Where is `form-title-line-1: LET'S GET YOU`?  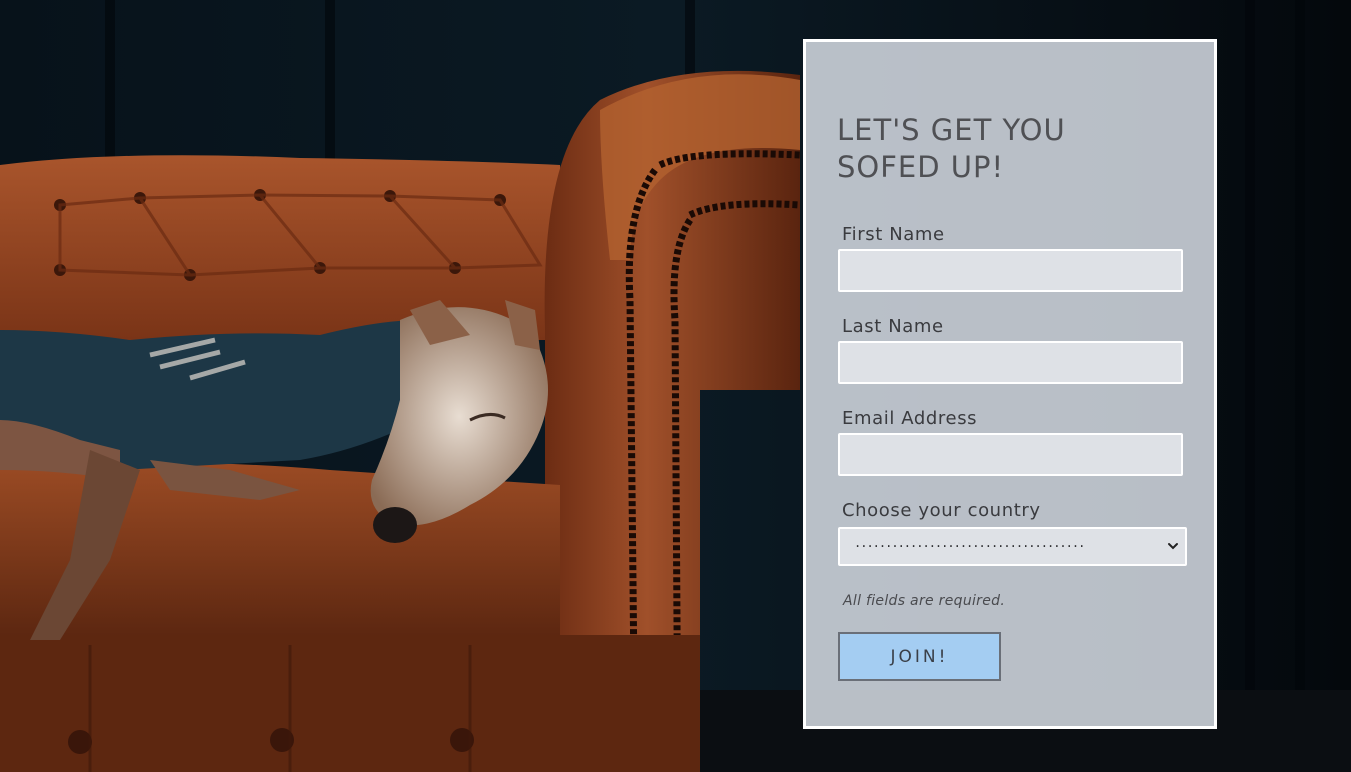 form-title-line-1: LET'S GET YOU is located at coordinates (951, 130).